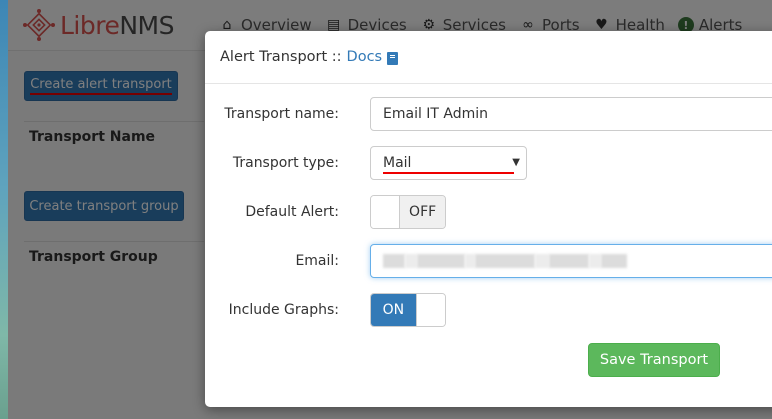  What do you see at coordinates (272, 263) in the screenshot?
I see `email-label-wrap: Email:` at bounding box center [272, 263].